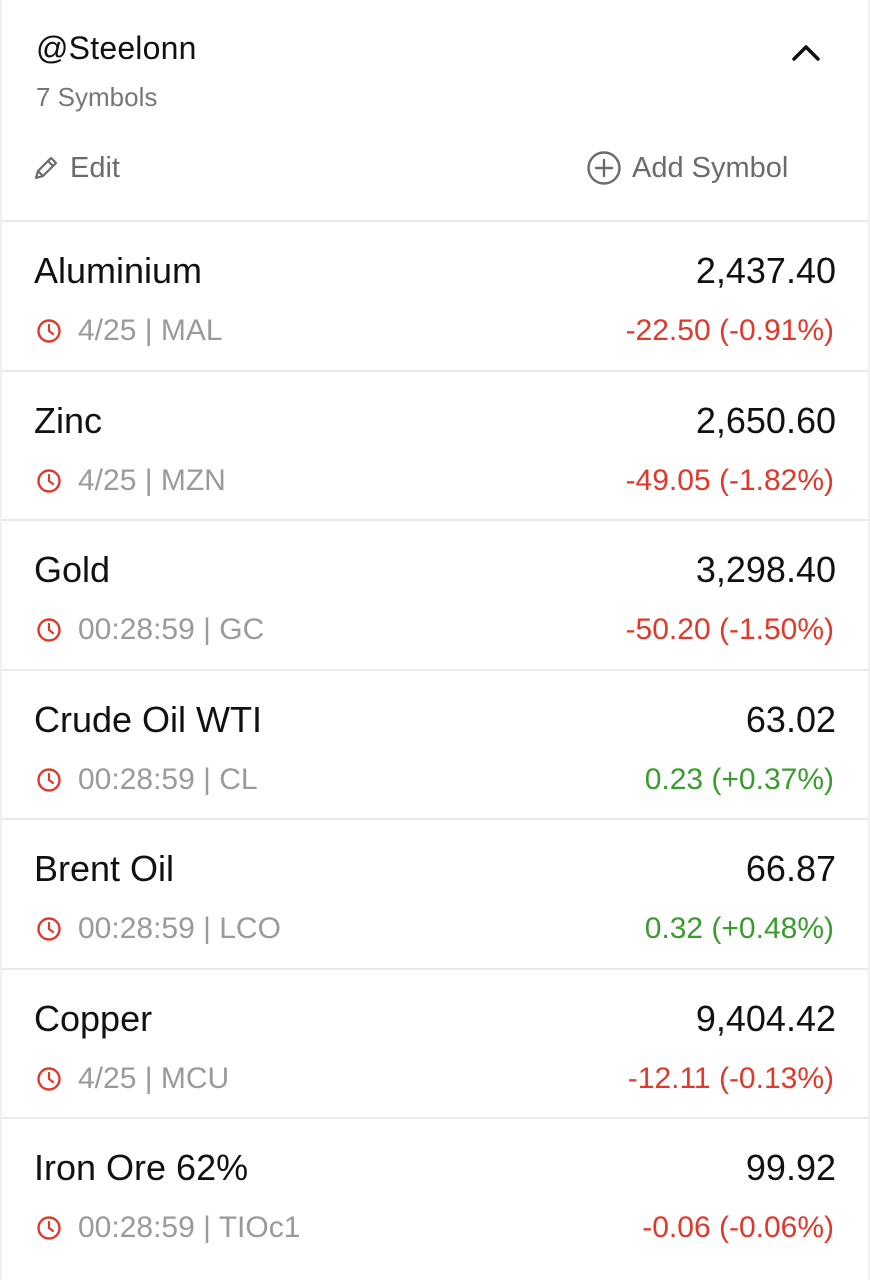  What do you see at coordinates (790, 868) in the screenshot?
I see `symbol-price: 66.87` at bounding box center [790, 868].